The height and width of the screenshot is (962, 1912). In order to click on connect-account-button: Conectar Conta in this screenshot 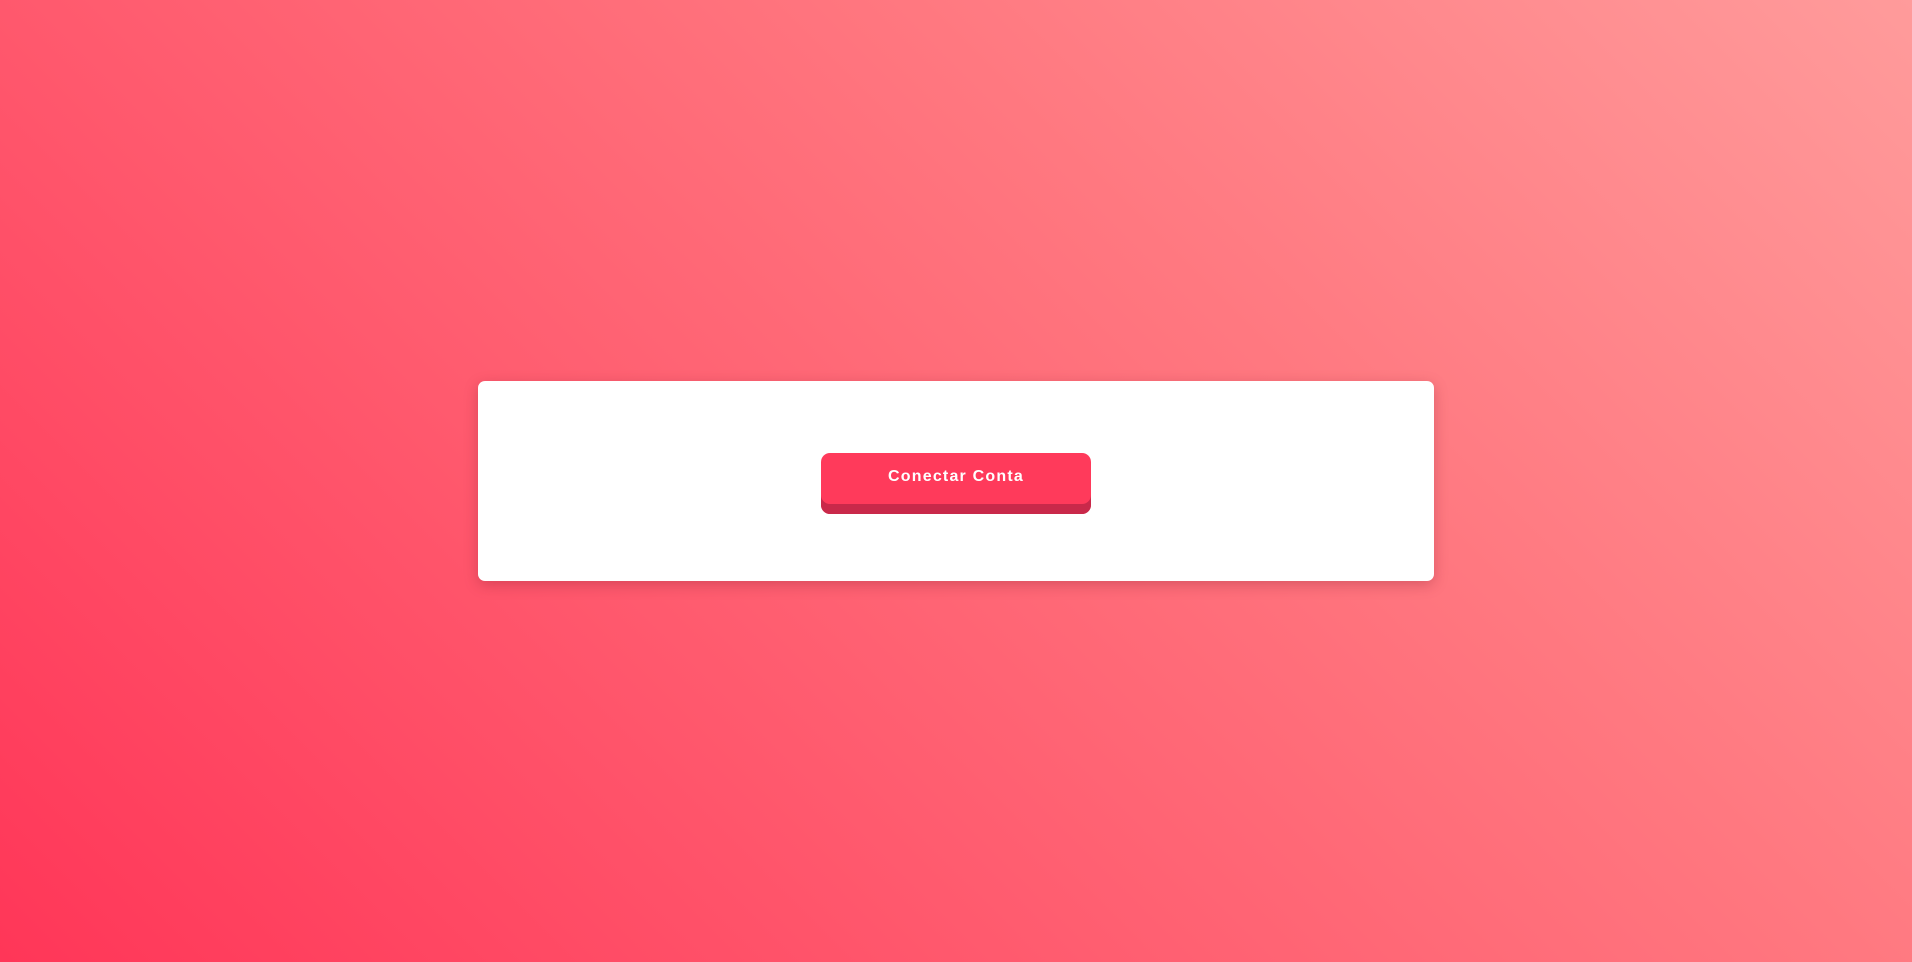, I will do `click(956, 483)`.